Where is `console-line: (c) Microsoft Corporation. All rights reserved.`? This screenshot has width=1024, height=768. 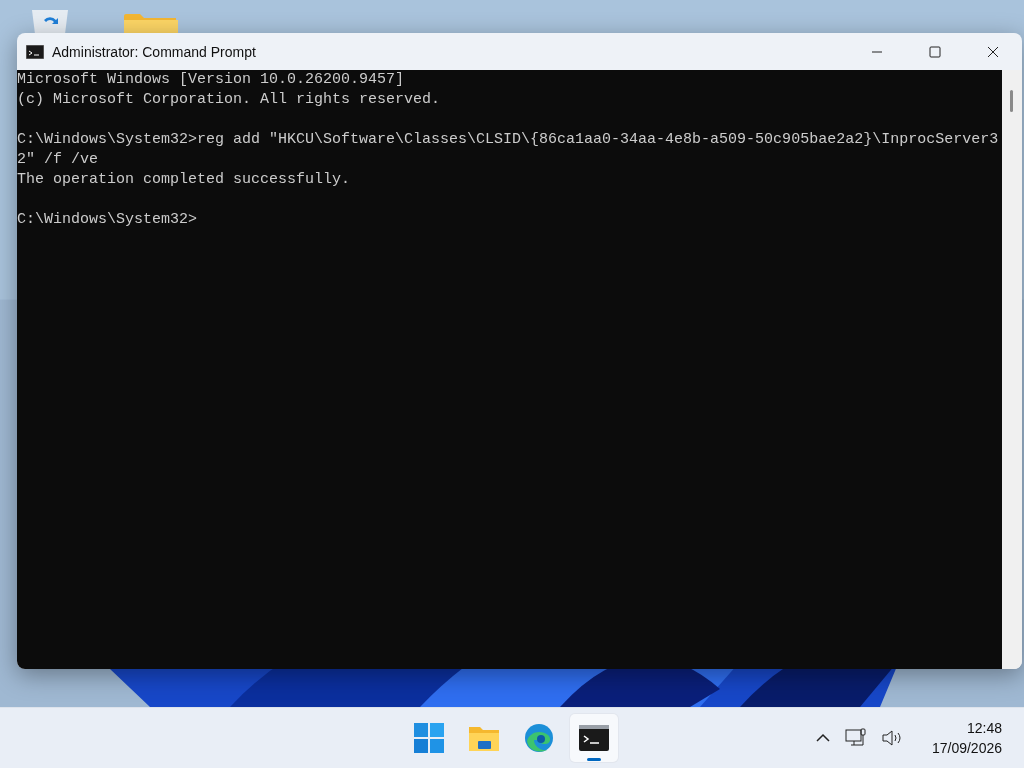 console-line: (c) Microsoft Corporation. All rights reserved. is located at coordinates (229, 100).